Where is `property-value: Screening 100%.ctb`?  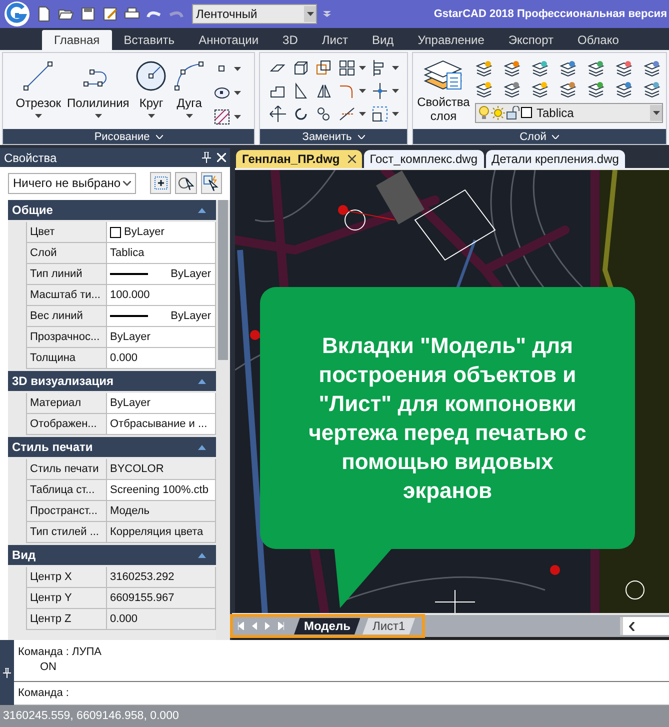 property-value: Screening 100%.ctb is located at coordinates (161, 490).